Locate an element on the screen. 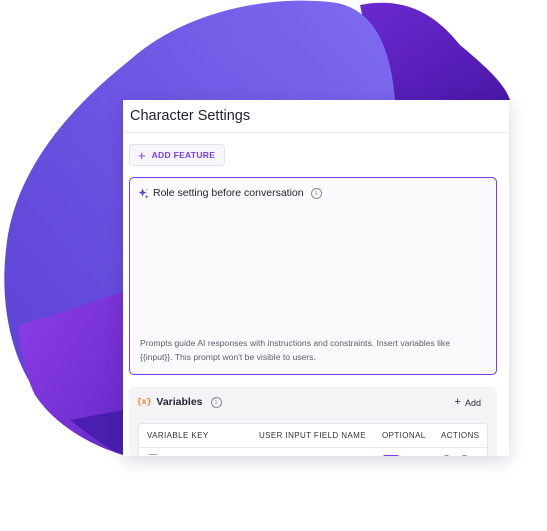 This screenshot has height=531, width=547. panel-header: Character Settings is located at coordinates (316, 116).